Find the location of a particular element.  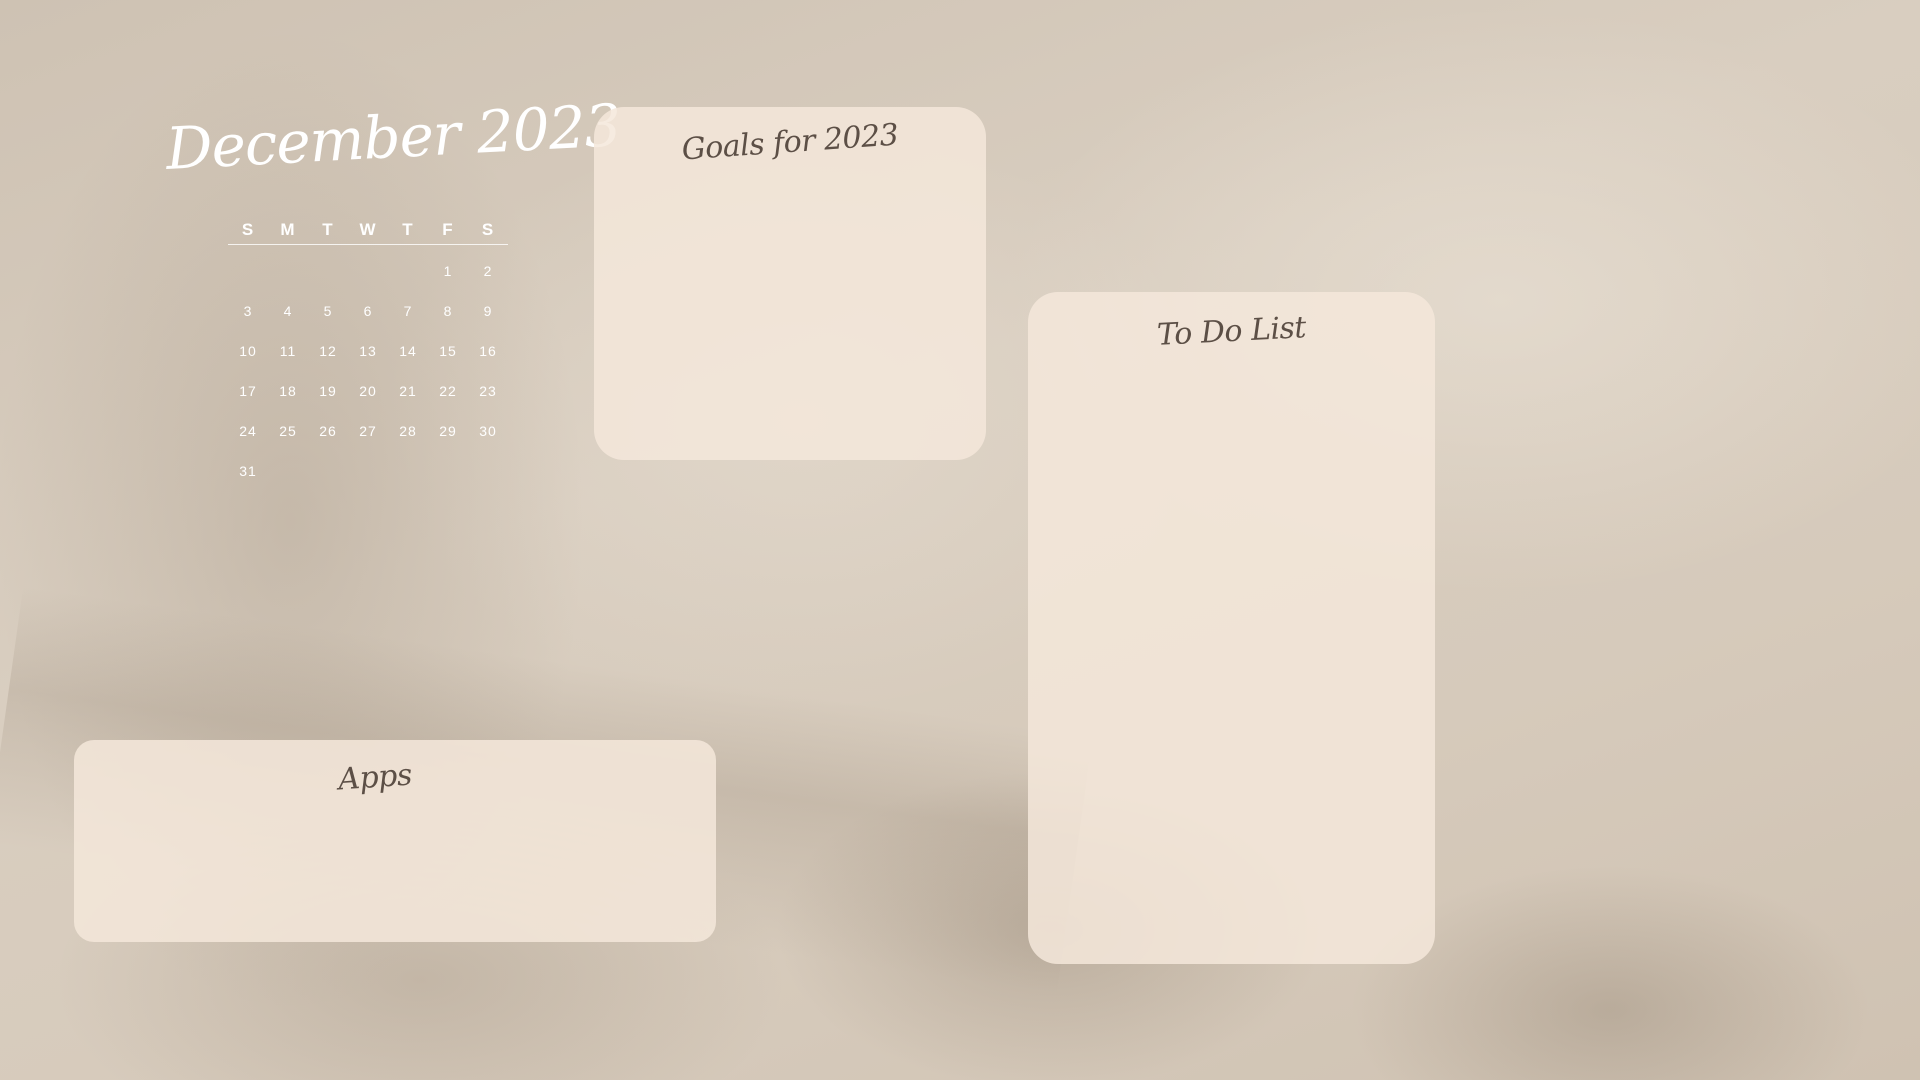

calendar-day: 30 is located at coordinates (488, 431).